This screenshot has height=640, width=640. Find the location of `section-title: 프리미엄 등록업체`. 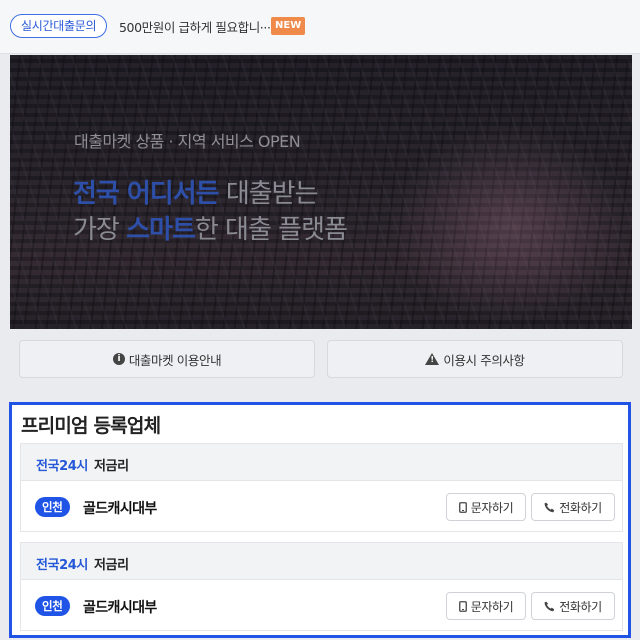

section-title: 프리미엄 등록업체 is located at coordinates (91, 426).